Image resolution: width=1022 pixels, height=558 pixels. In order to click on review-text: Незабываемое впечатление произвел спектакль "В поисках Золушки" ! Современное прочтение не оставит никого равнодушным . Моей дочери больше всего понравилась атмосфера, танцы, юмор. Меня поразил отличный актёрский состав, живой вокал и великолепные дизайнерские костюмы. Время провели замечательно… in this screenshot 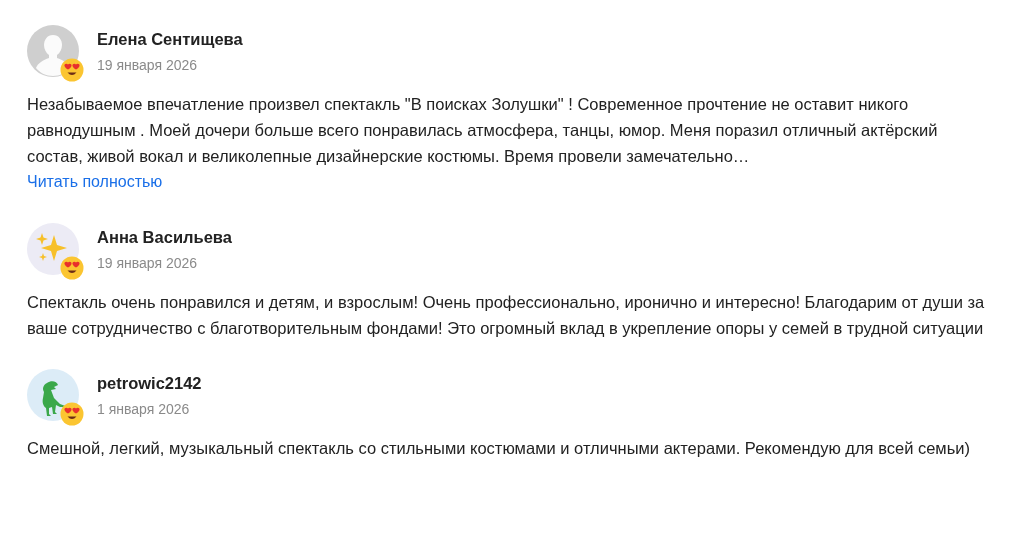, I will do `click(483, 130)`.